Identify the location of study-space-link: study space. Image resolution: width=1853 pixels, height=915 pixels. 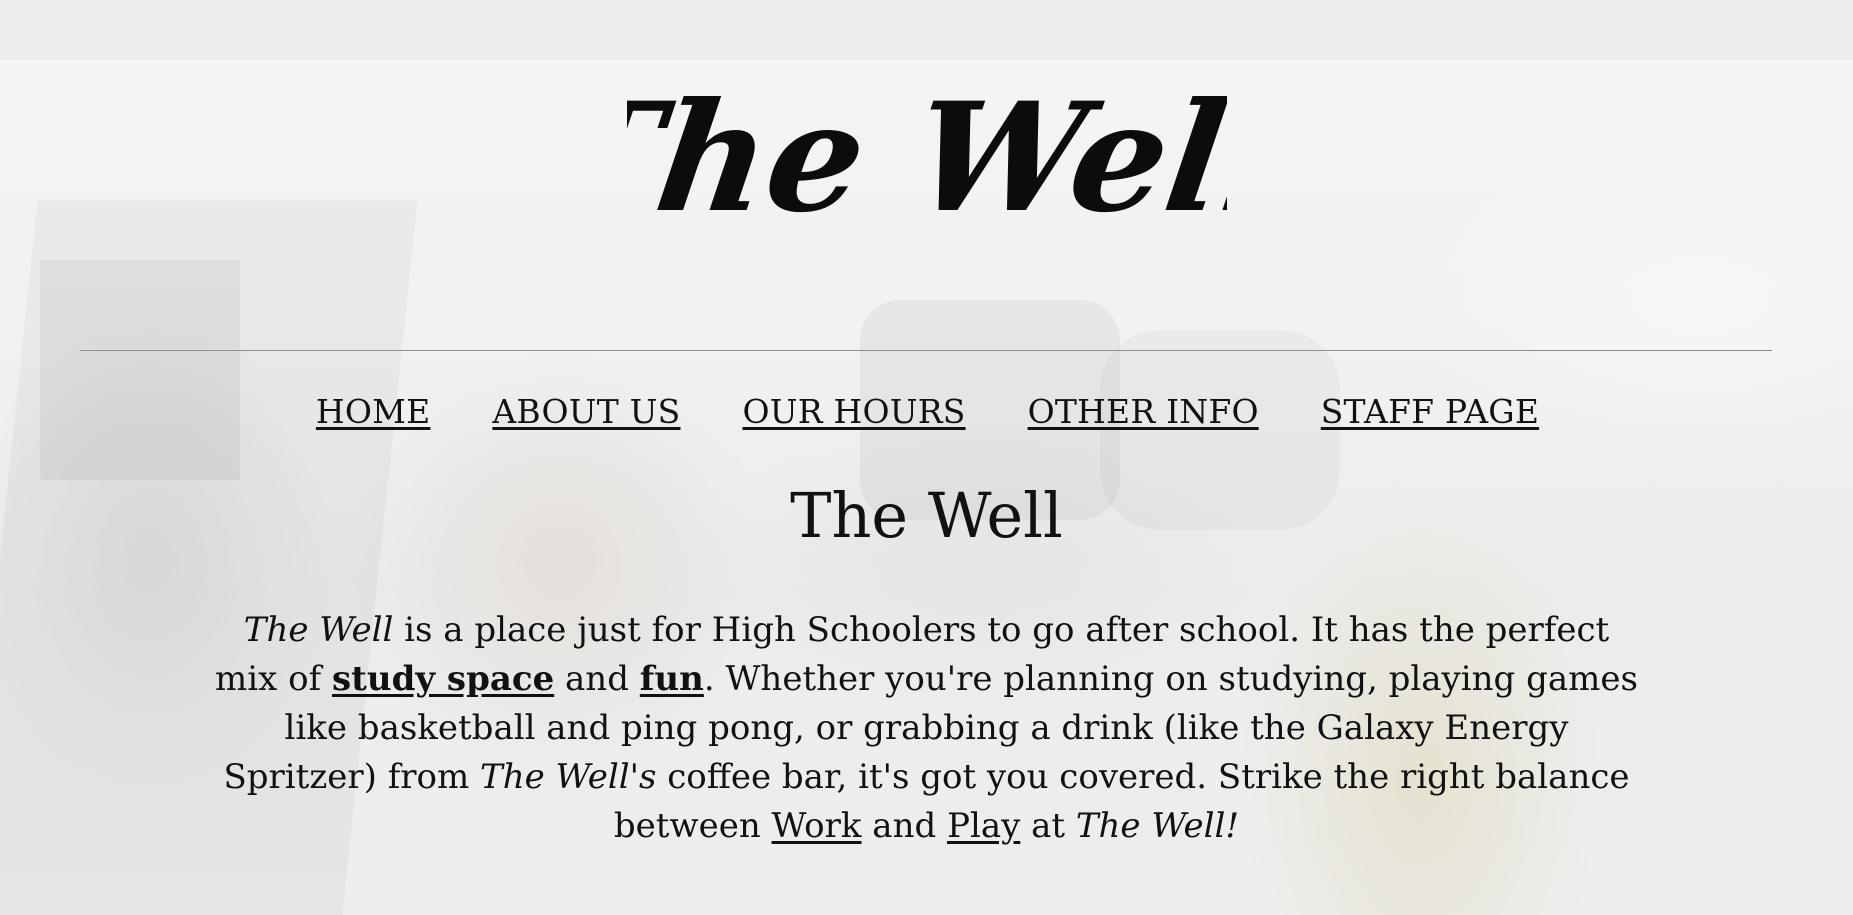
(443, 679).